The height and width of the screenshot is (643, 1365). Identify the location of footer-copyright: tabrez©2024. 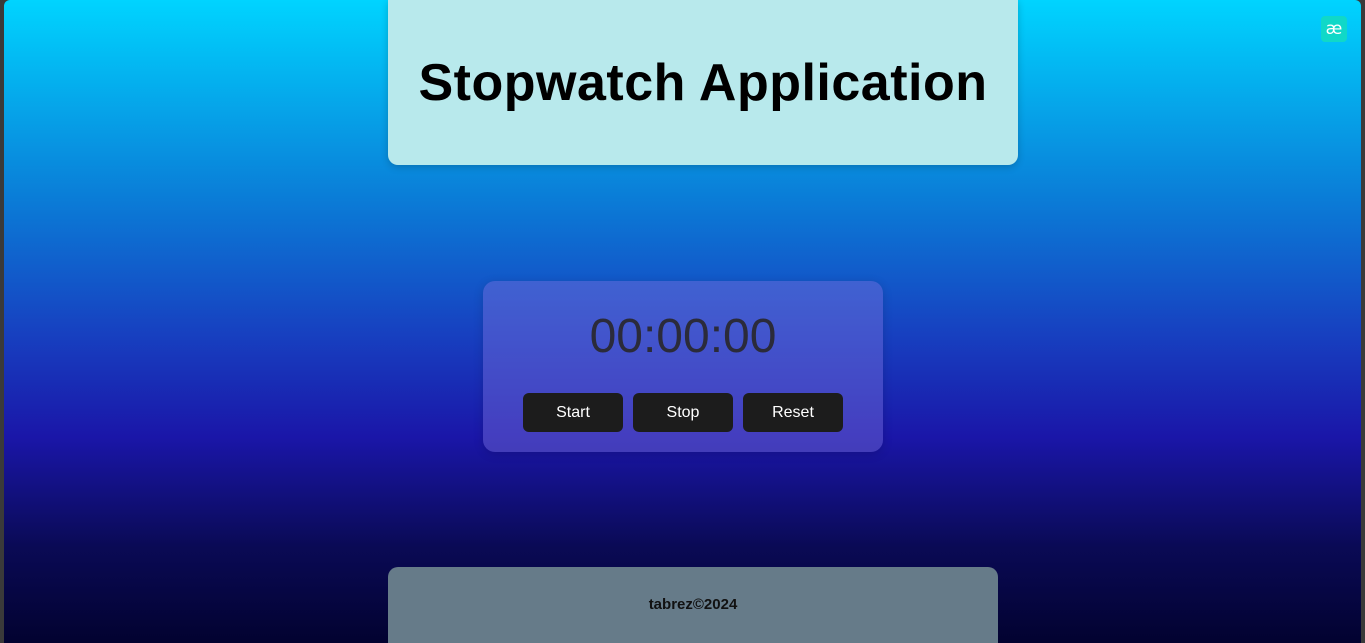
(693, 604).